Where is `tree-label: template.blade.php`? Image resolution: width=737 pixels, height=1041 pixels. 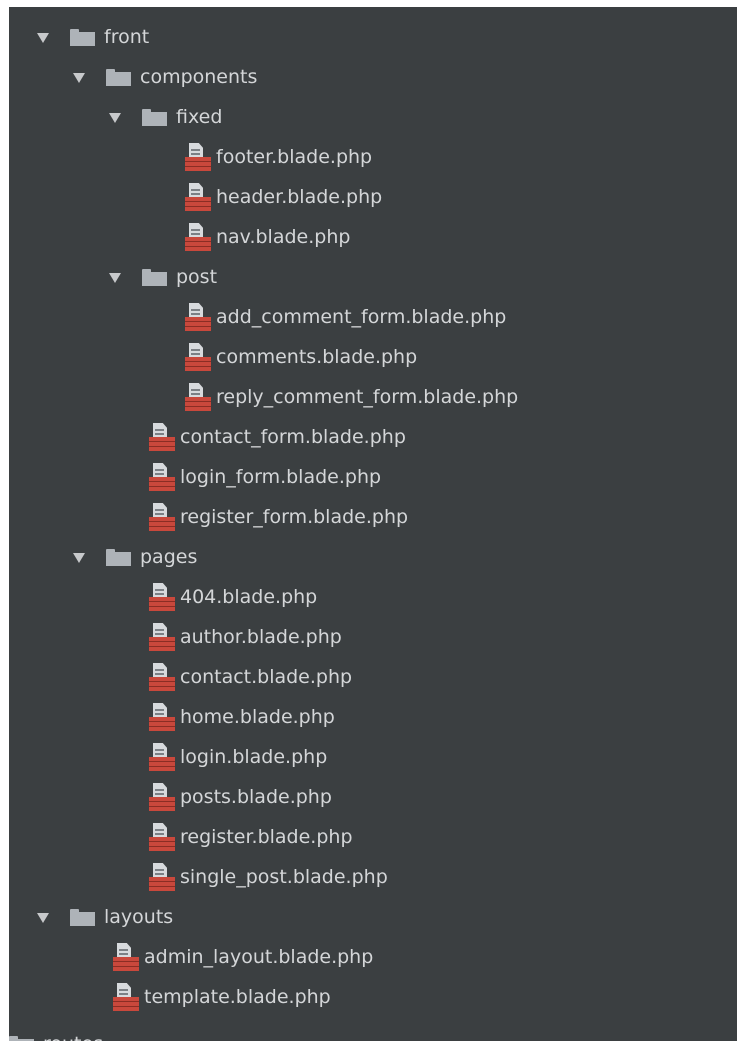 tree-label: template.blade.php is located at coordinates (237, 997).